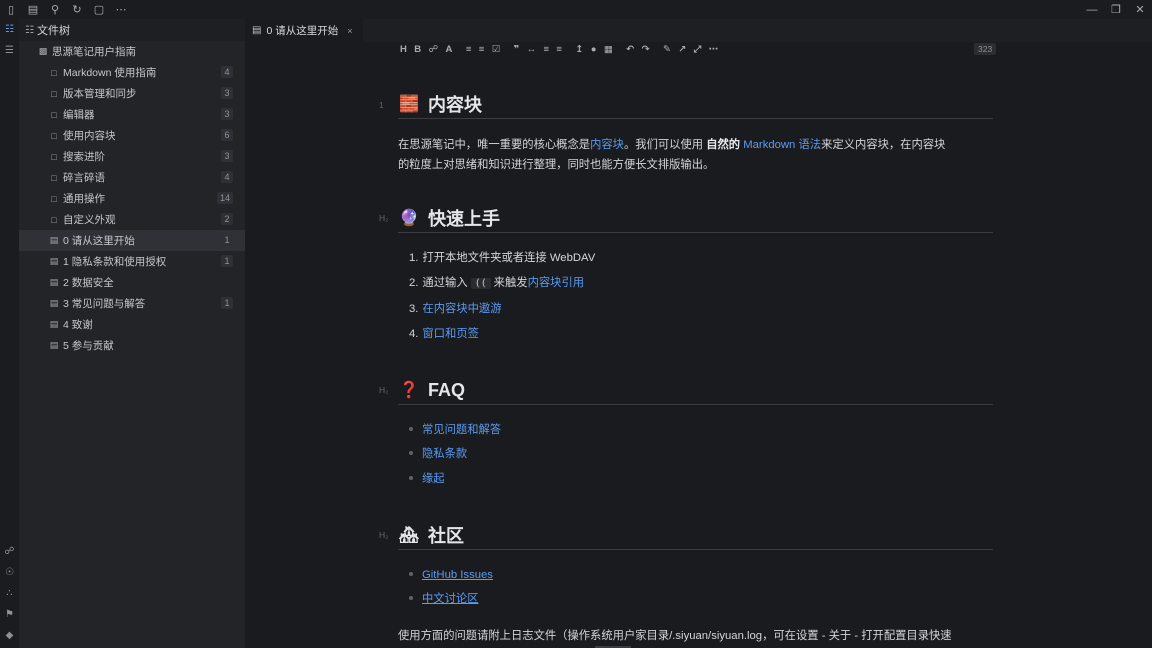  Describe the element at coordinates (444, 454) in the screenshot. I see `link-privacy: 隐私条款` at that location.